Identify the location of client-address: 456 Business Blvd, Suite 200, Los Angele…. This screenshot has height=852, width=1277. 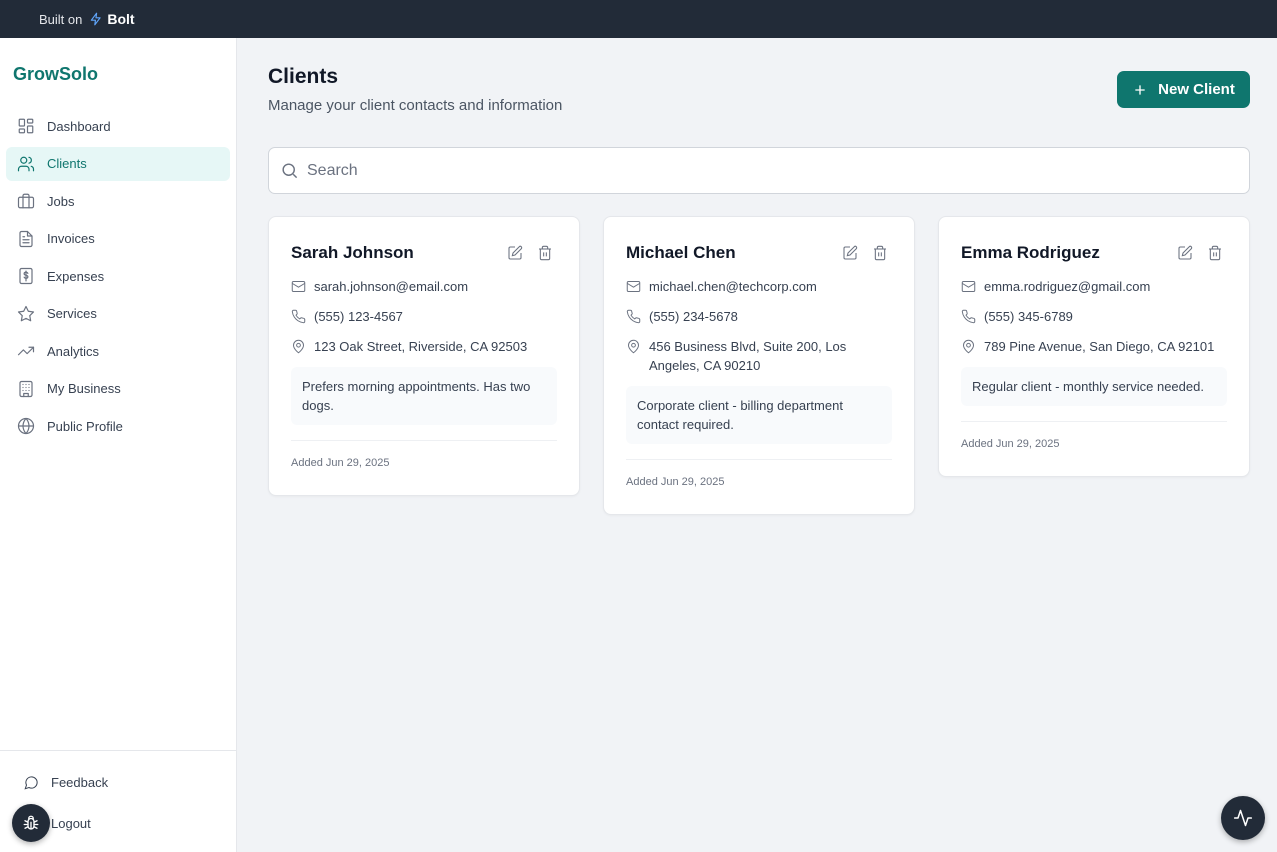
(759, 356).